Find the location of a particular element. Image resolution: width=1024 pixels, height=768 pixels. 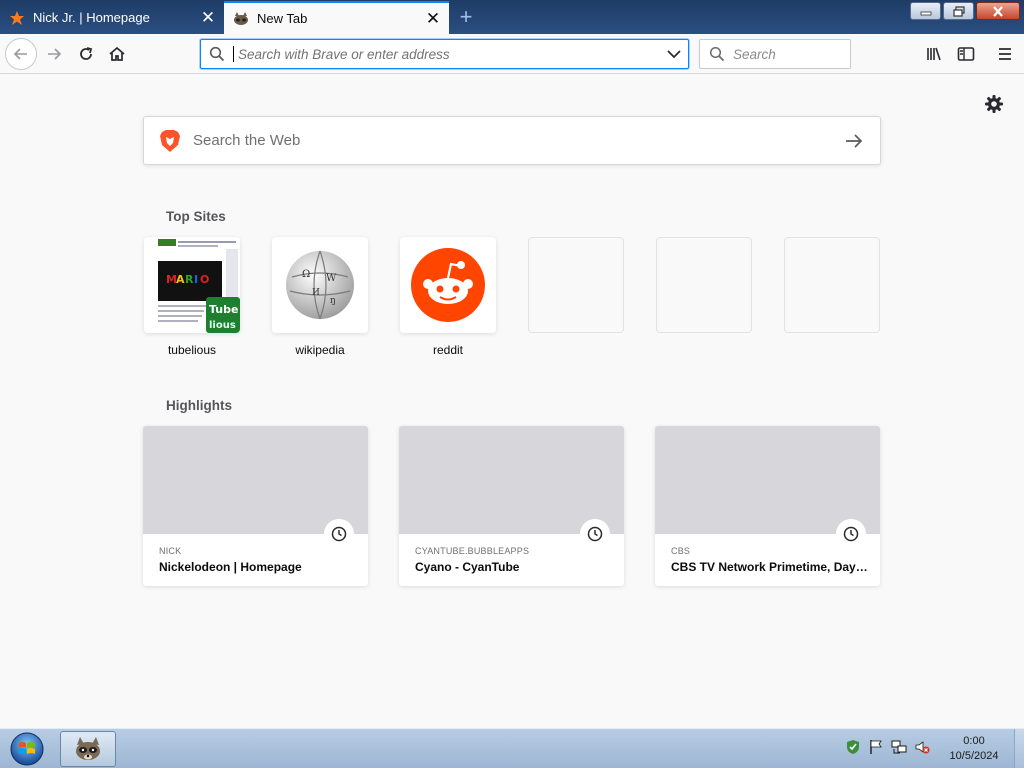

highlight-domain: NICK is located at coordinates (170, 551).